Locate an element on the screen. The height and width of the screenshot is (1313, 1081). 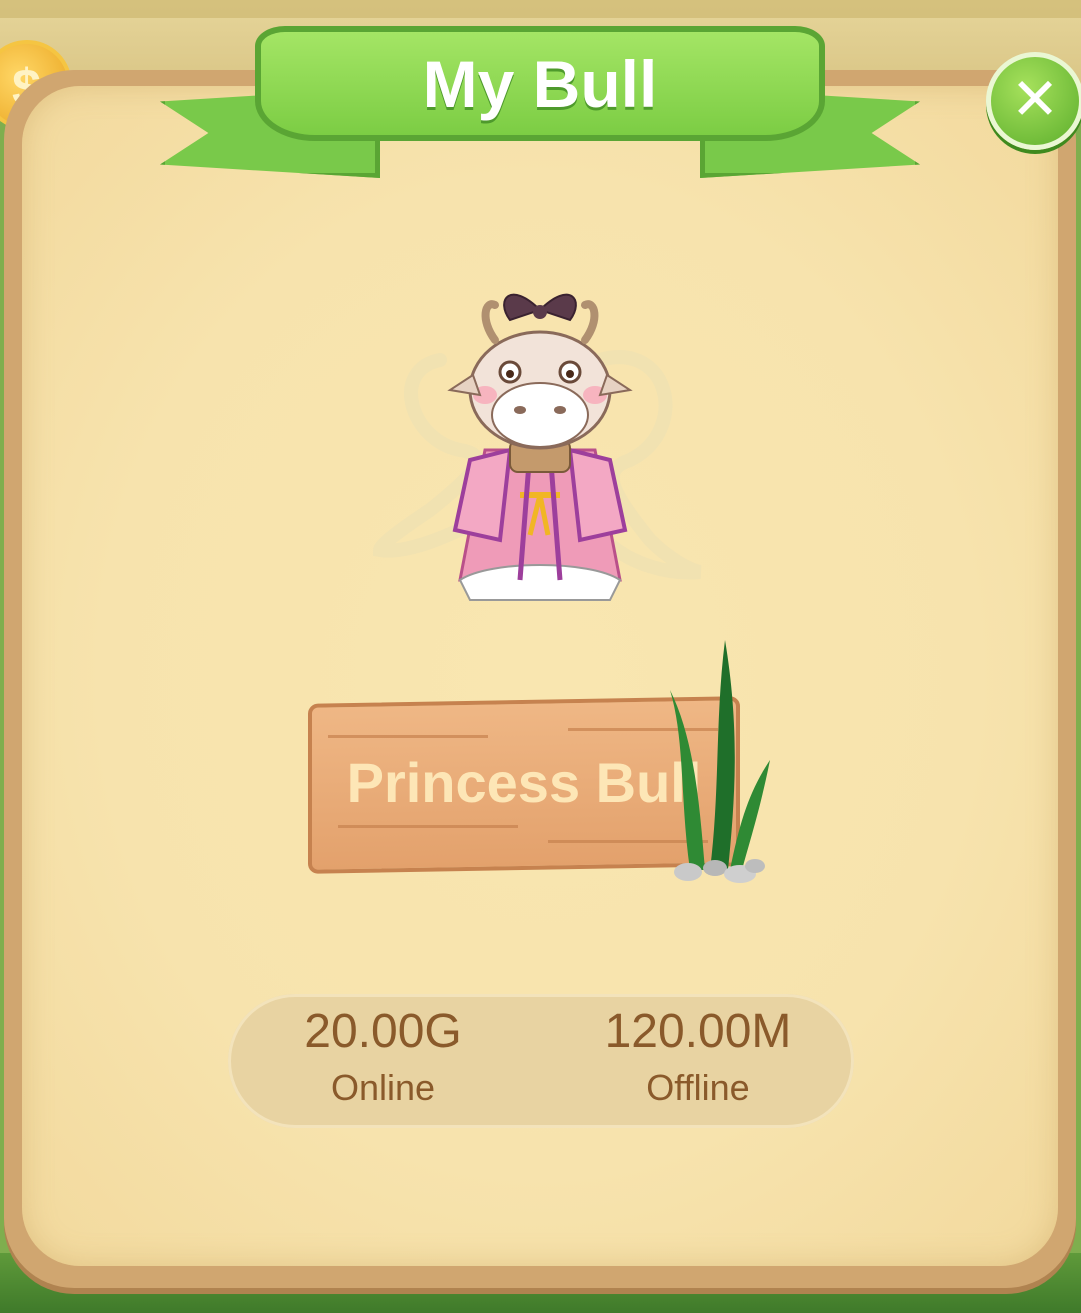
online-label: Online is located at coordinates (383, 1087).